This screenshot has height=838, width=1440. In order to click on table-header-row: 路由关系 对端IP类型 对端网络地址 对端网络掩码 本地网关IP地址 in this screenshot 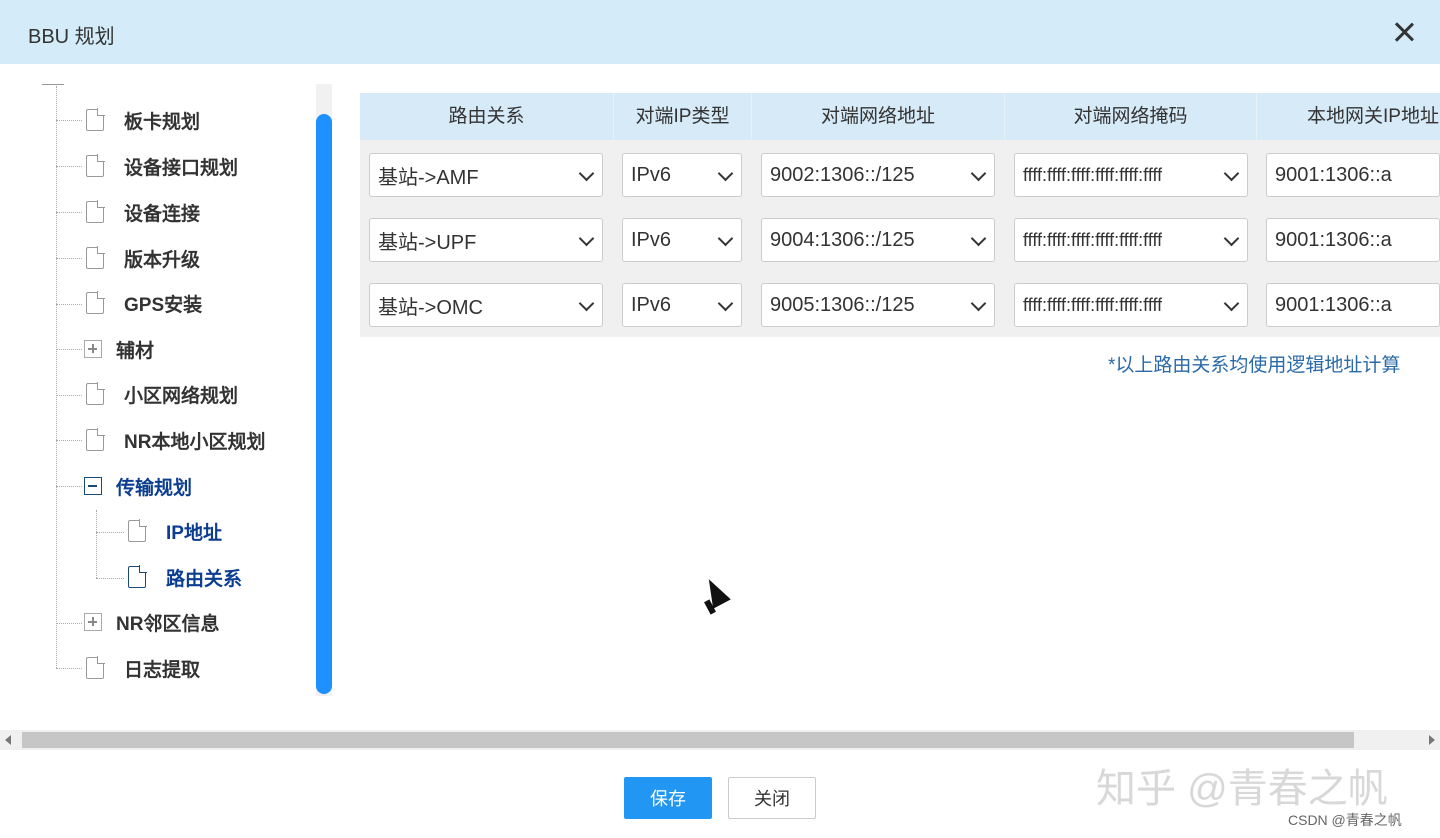, I will do `click(900, 116)`.